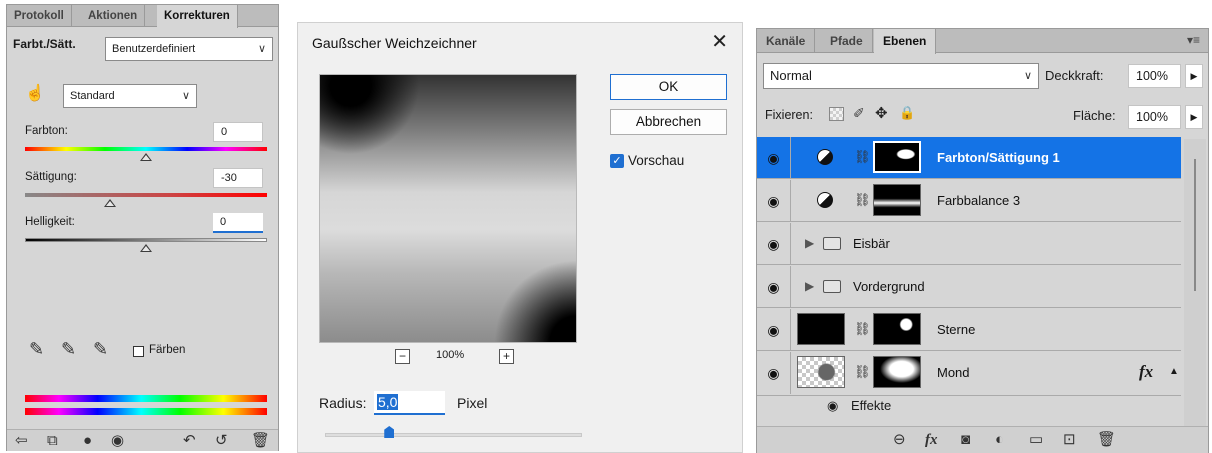  I want to click on effects-eye-icon: ◉, so click(832, 406).